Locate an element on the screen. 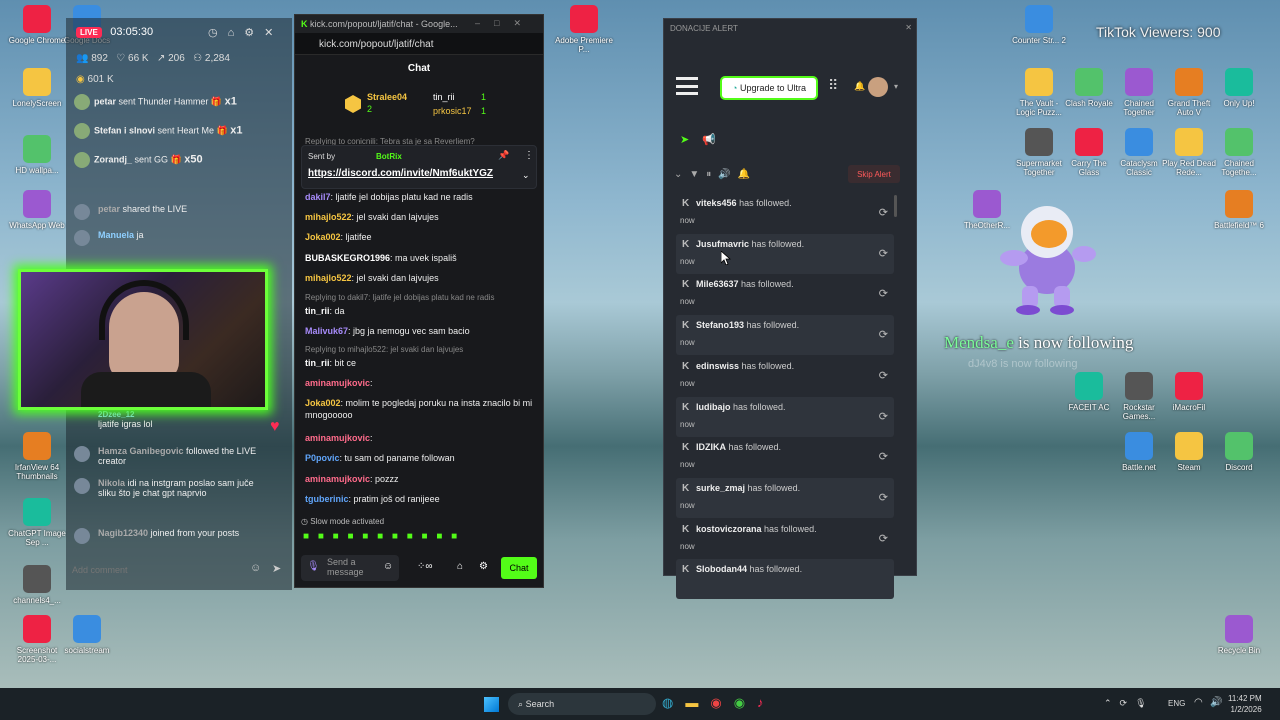 The width and height of the screenshot is (1280, 720). wifi-icon: ◠ is located at coordinates (1198, 702).